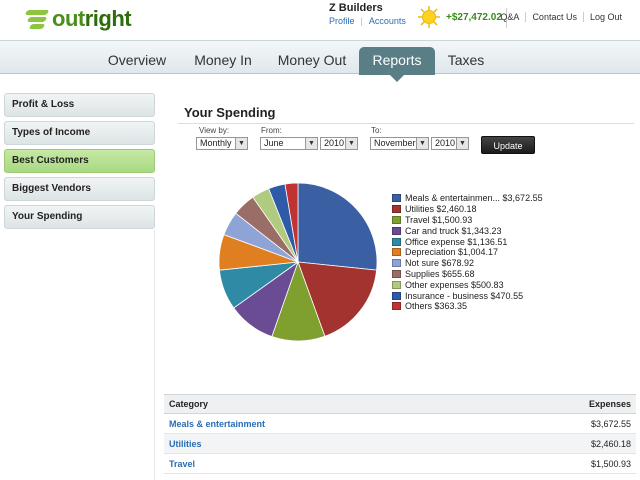 This screenshot has height=480, width=640. I want to click on from-month-value: June, so click(274, 143).